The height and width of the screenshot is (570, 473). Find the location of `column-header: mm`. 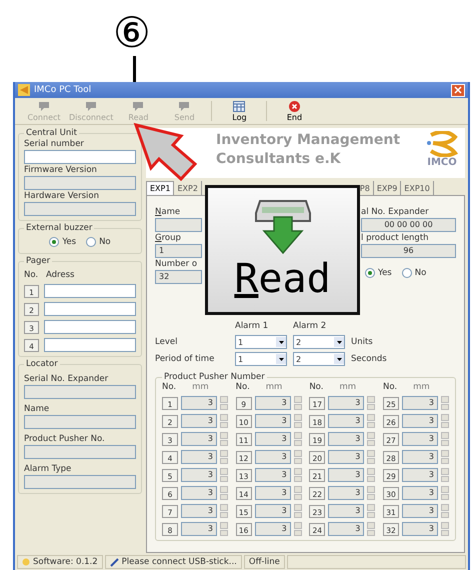

column-header: mm is located at coordinates (273, 387).